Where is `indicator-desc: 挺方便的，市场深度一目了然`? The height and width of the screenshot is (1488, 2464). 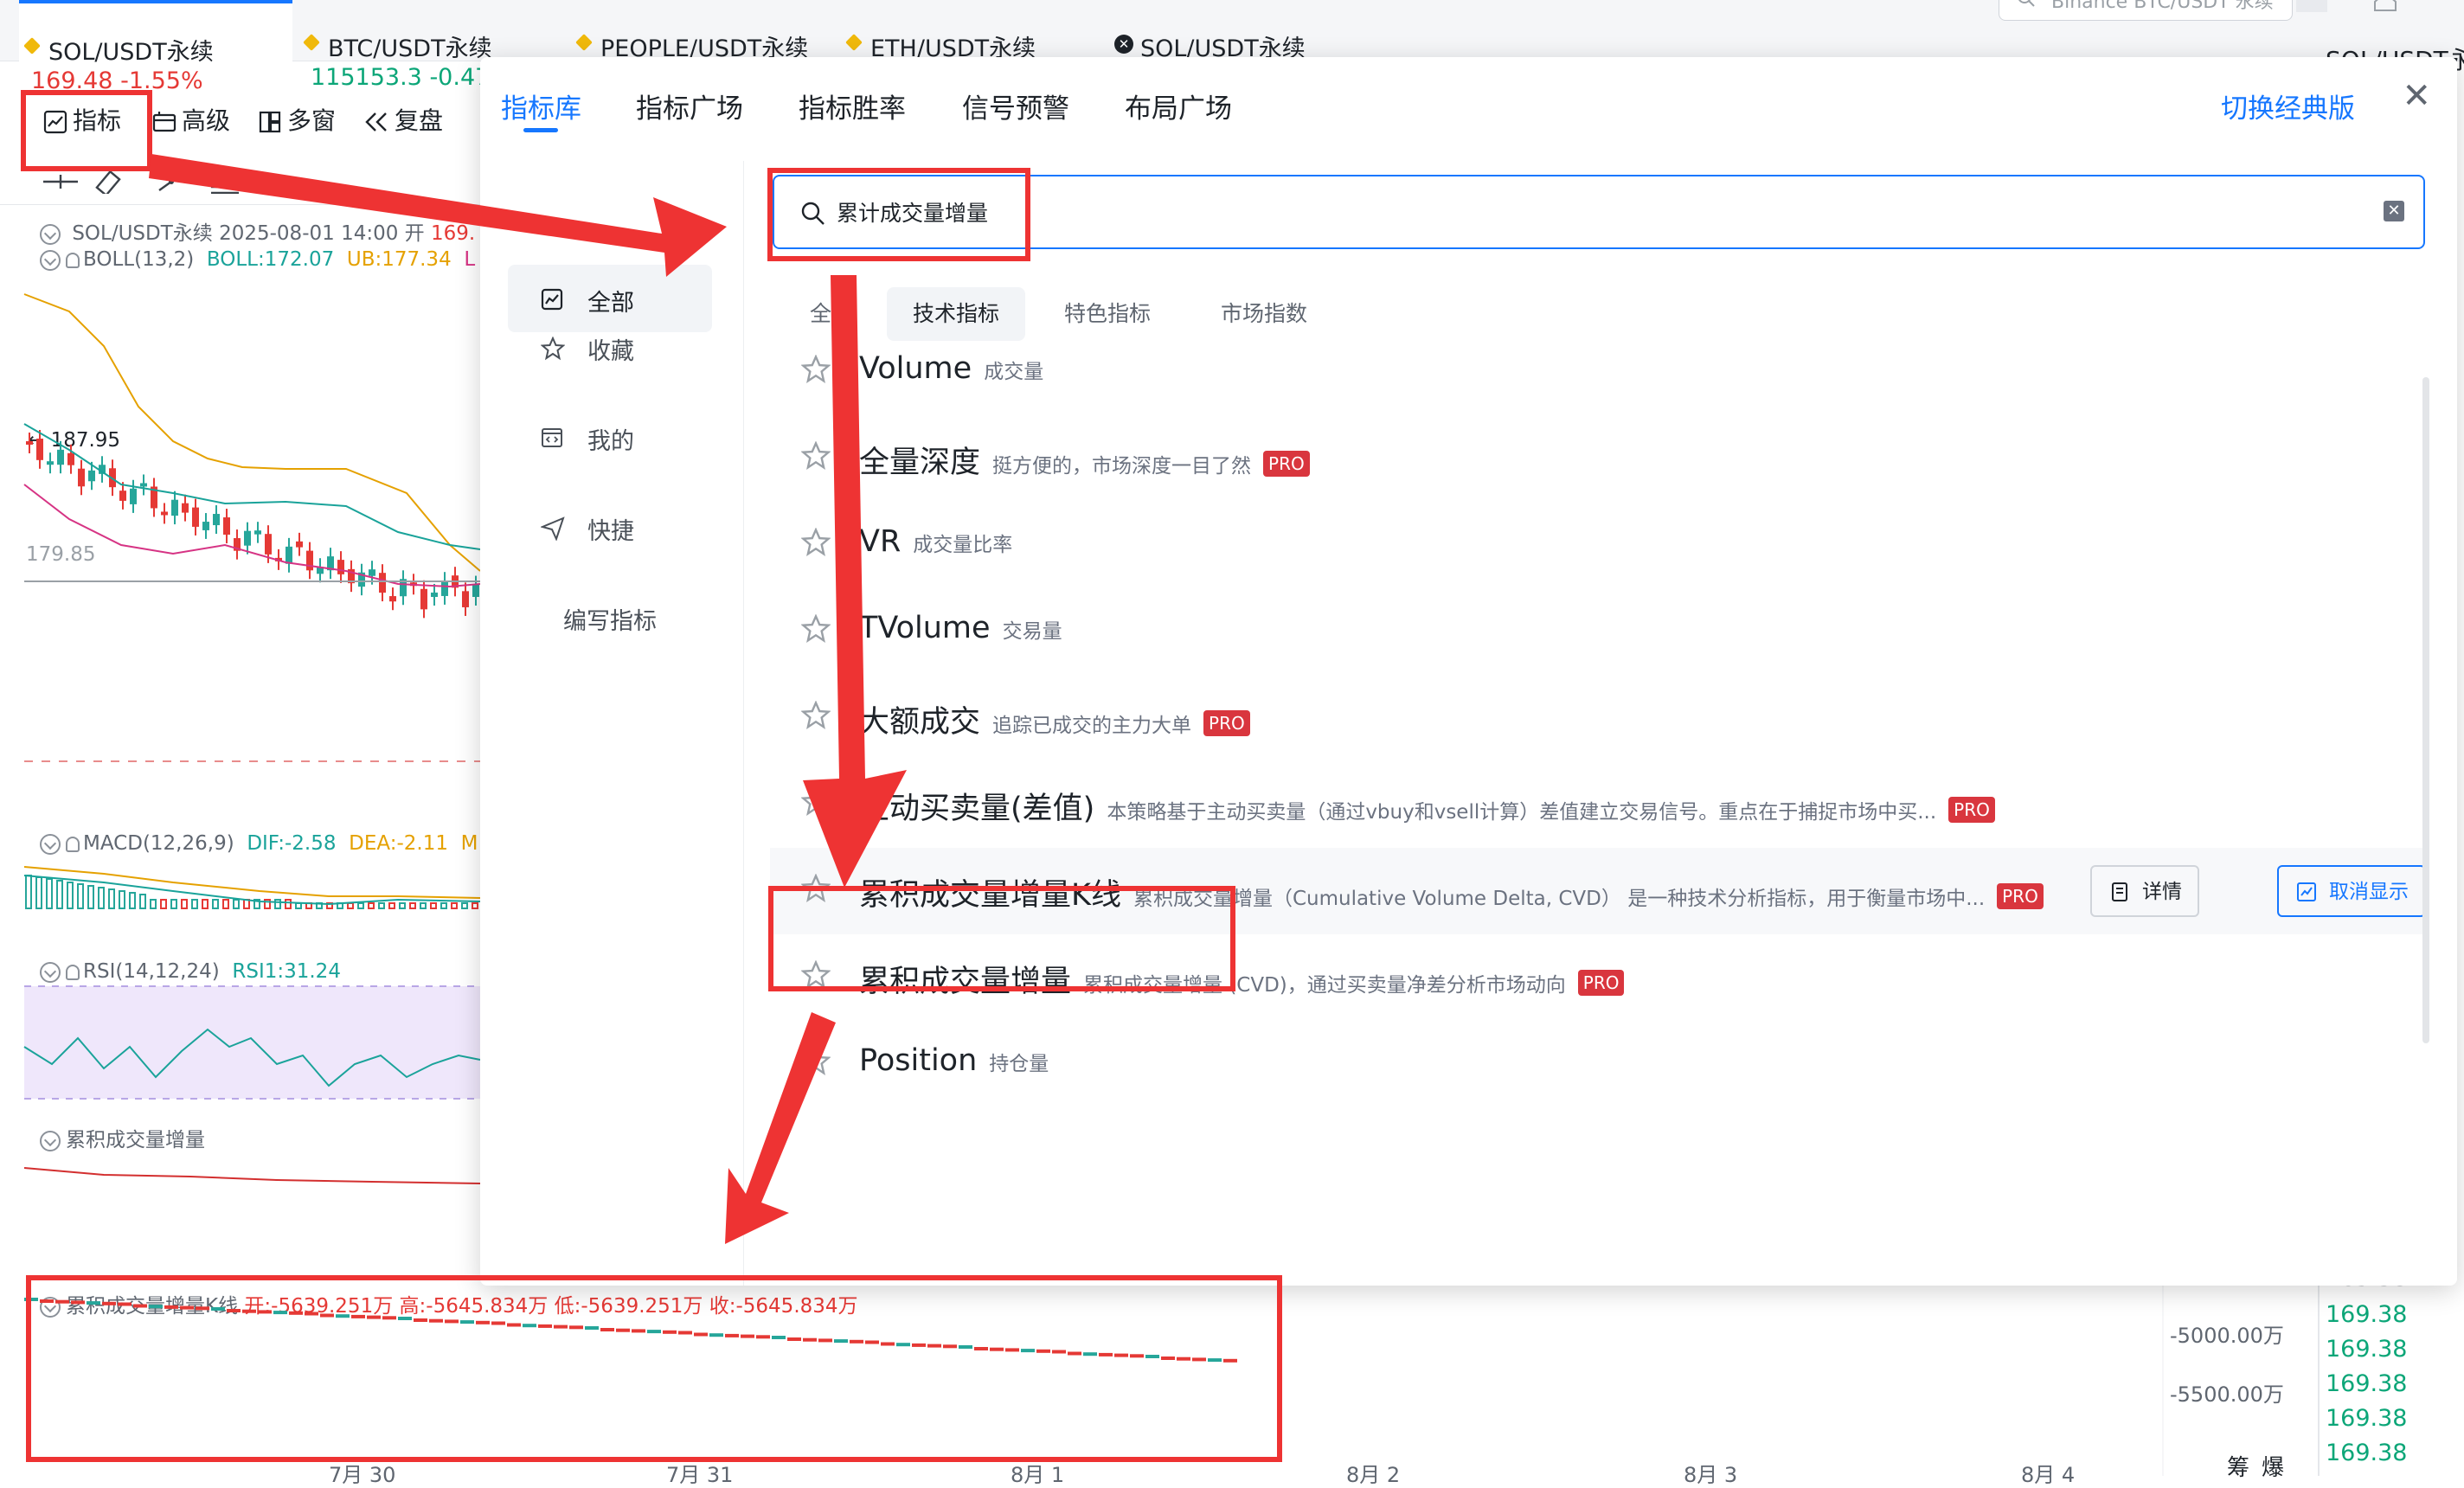 indicator-desc: 挺方便的，市场深度一目了然 is located at coordinates (1122, 466).